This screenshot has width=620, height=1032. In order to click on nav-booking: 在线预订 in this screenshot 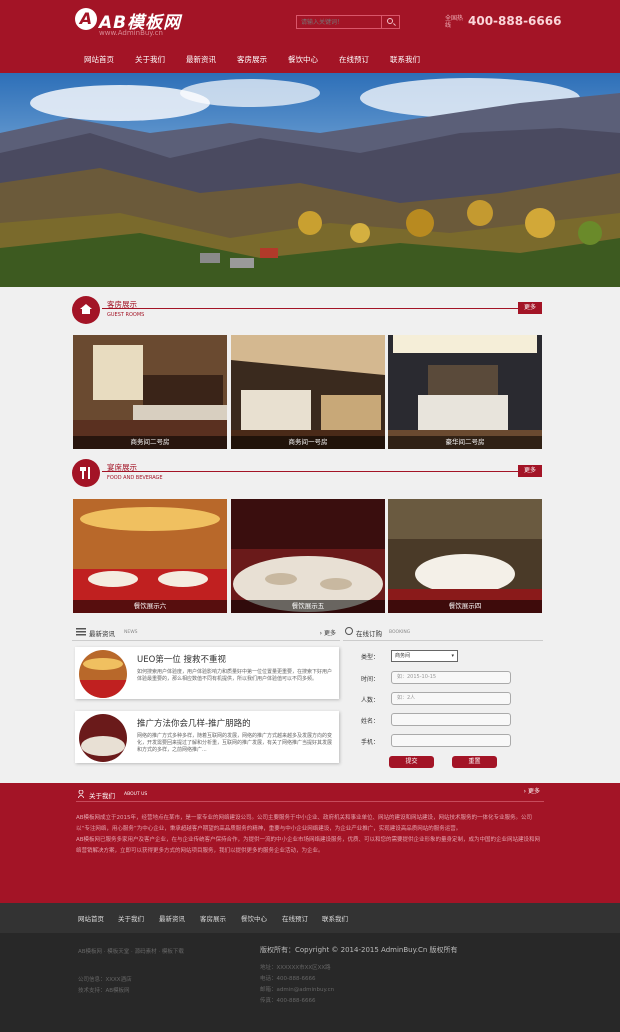, I will do `click(354, 59)`.